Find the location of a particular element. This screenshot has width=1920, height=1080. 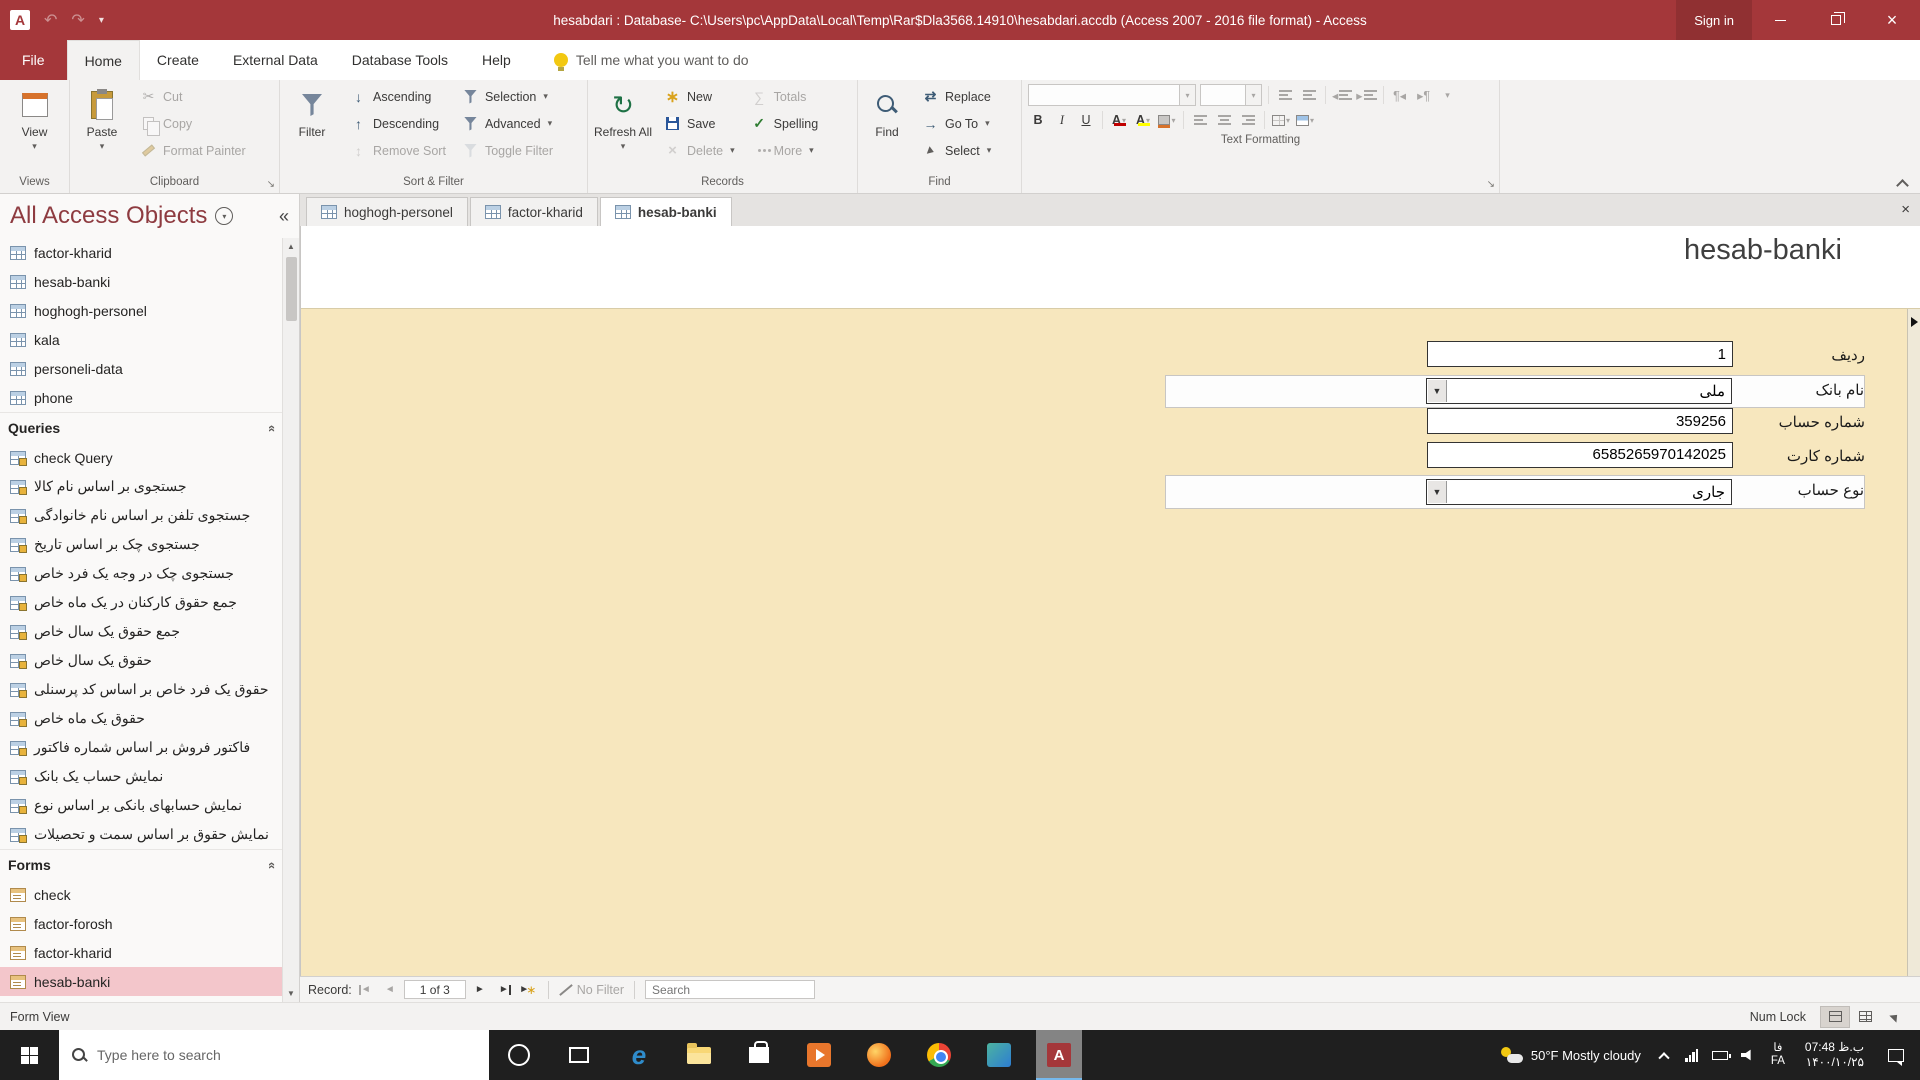

task-view-button is located at coordinates (579, 1055).